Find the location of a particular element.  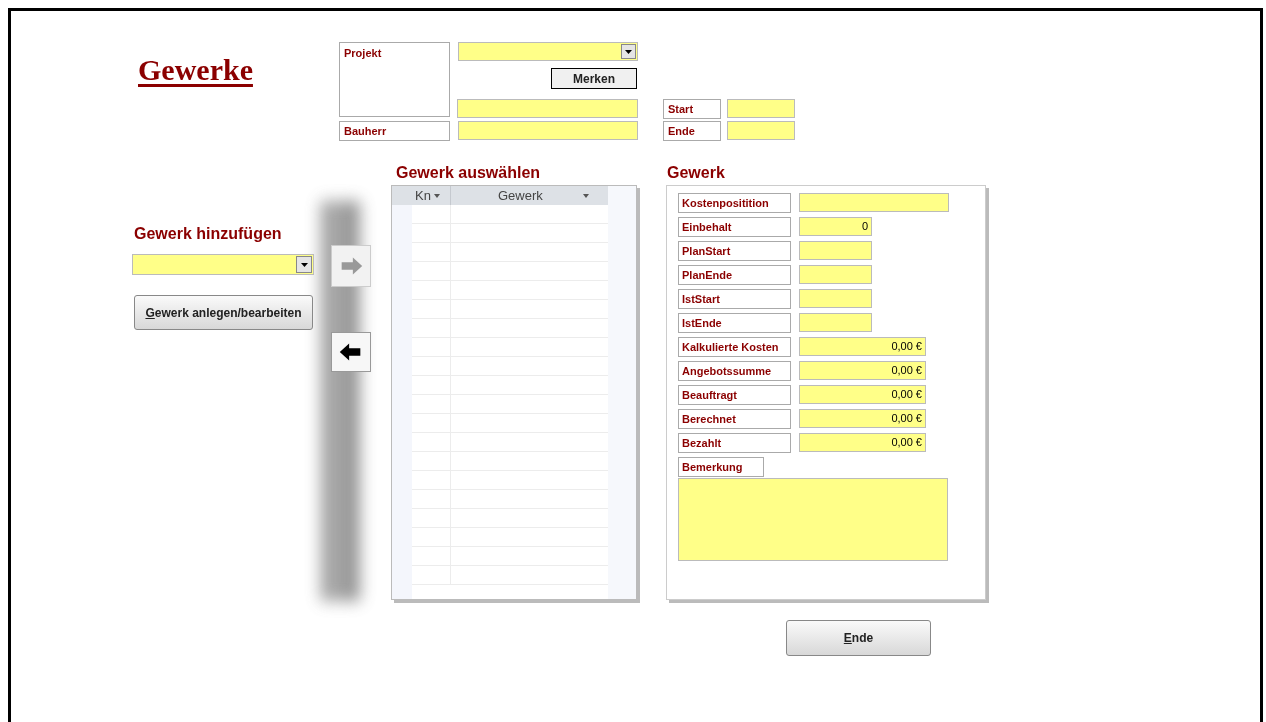

remark-field is located at coordinates (813, 519).